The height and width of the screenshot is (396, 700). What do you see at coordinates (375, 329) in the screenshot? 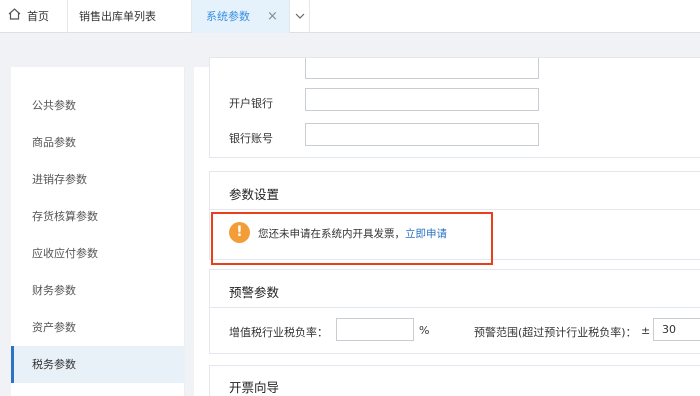
I see `vat-rate-input` at bounding box center [375, 329].